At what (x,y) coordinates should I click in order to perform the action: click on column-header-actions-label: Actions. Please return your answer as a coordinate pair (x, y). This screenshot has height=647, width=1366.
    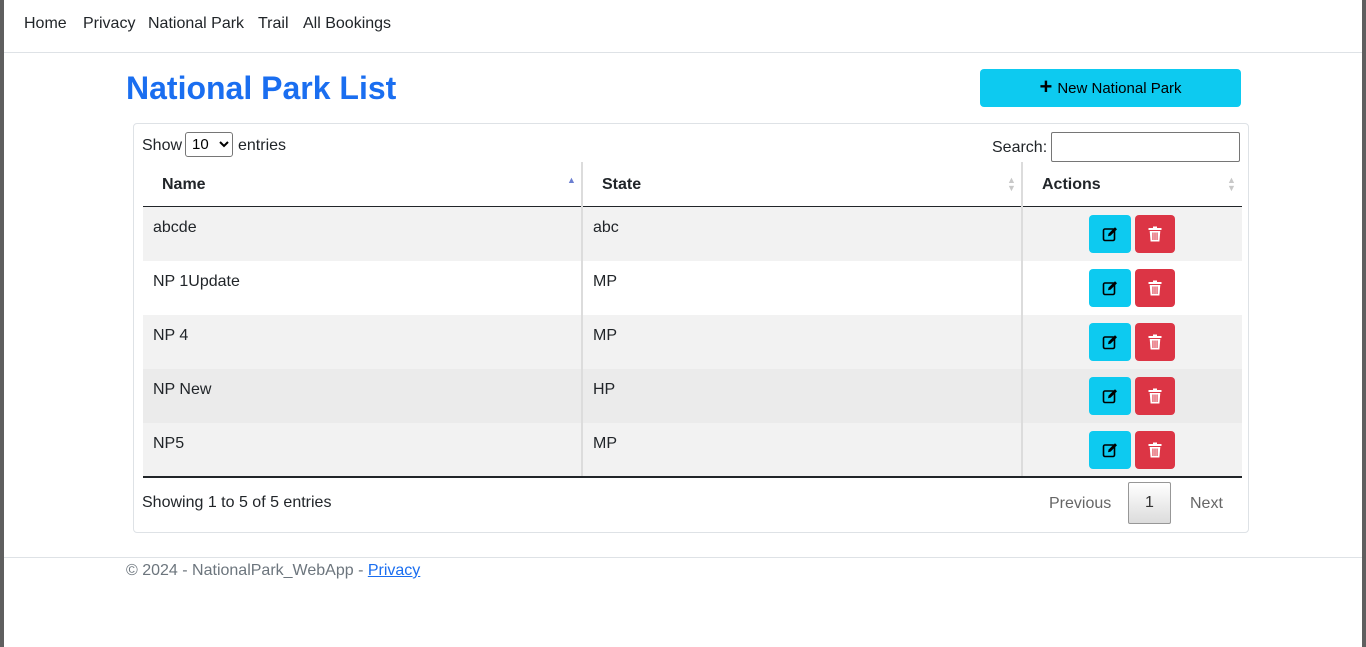
    Looking at the image, I should click on (1071, 184).